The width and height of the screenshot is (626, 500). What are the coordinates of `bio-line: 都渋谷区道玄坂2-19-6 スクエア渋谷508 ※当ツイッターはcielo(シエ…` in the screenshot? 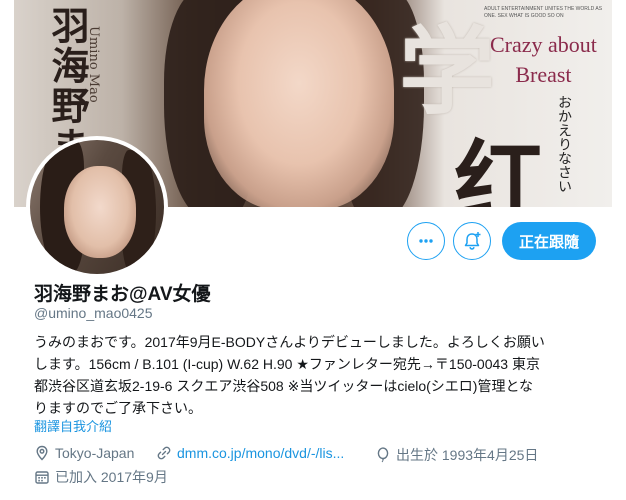 It's located at (284, 386).